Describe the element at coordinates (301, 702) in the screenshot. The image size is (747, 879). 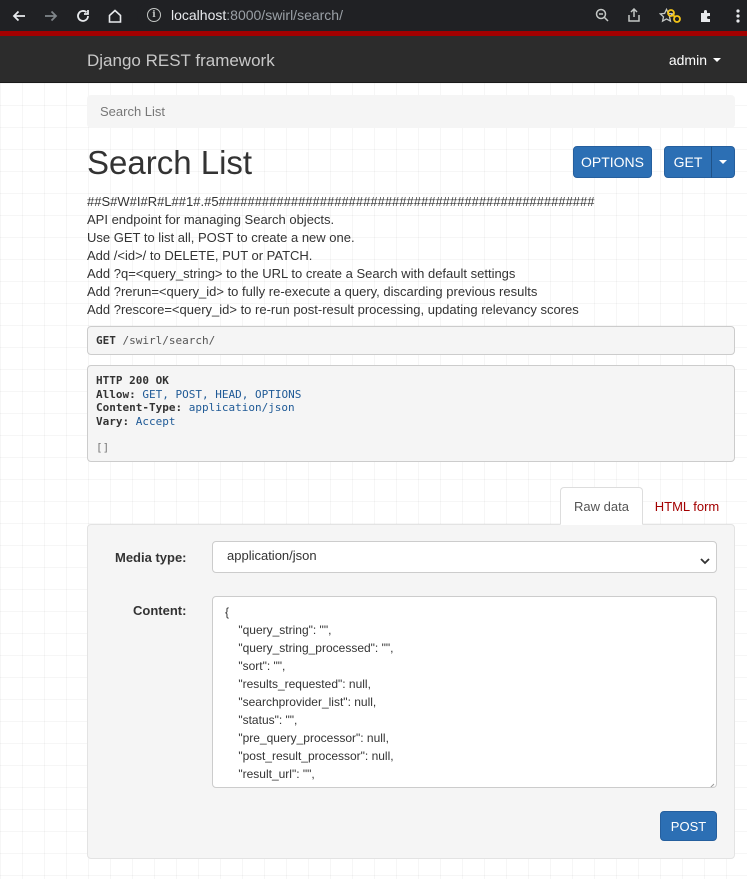
I see `content-line: "searchprovider_list": null,` at that location.